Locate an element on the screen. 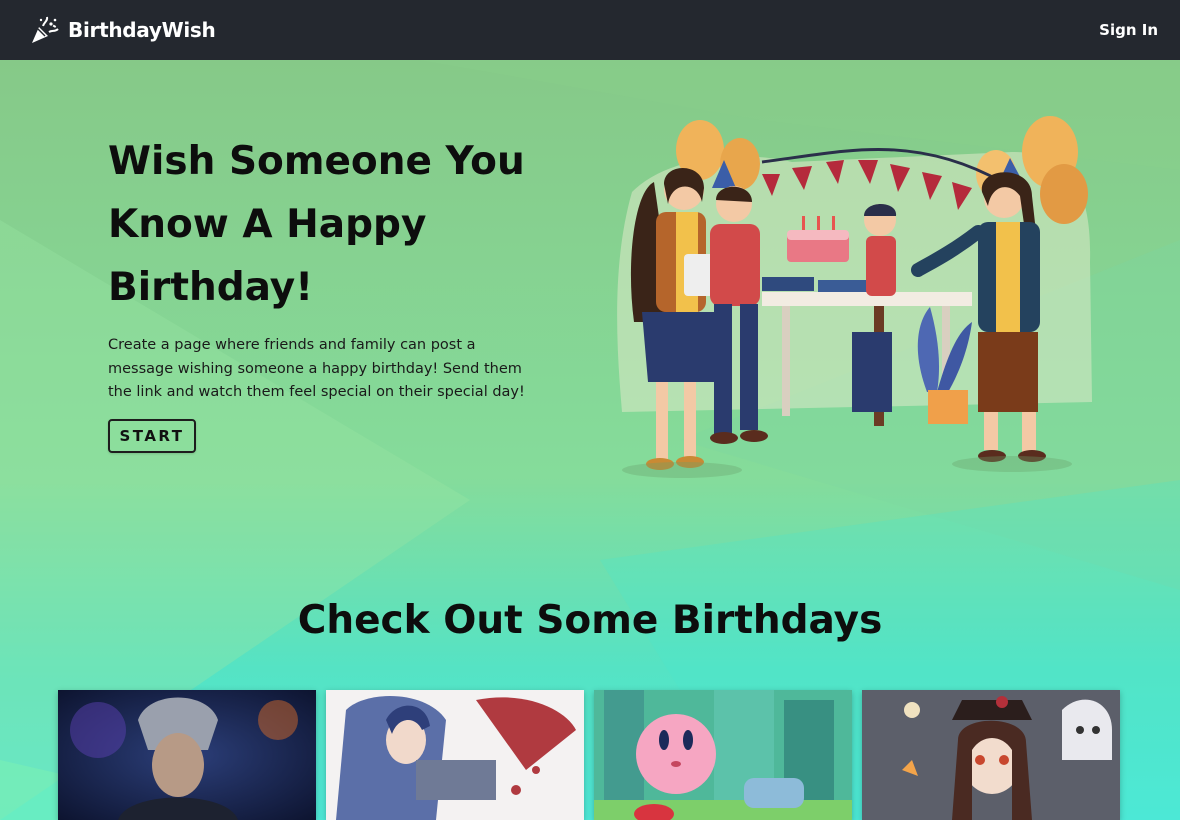 The image size is (1180, 820). party-popper-icon is located at coordinates (45, 29).